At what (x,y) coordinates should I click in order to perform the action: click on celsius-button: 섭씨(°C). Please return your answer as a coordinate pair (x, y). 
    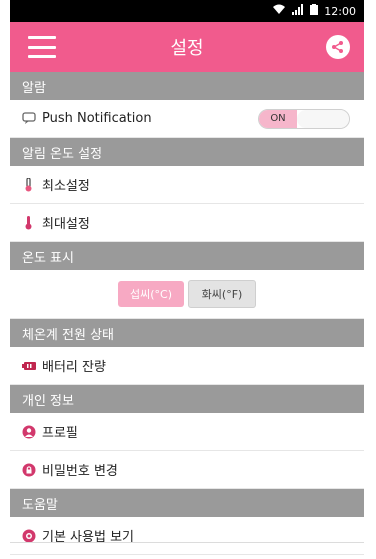
    Looking at the image, I should click on (151, 294).